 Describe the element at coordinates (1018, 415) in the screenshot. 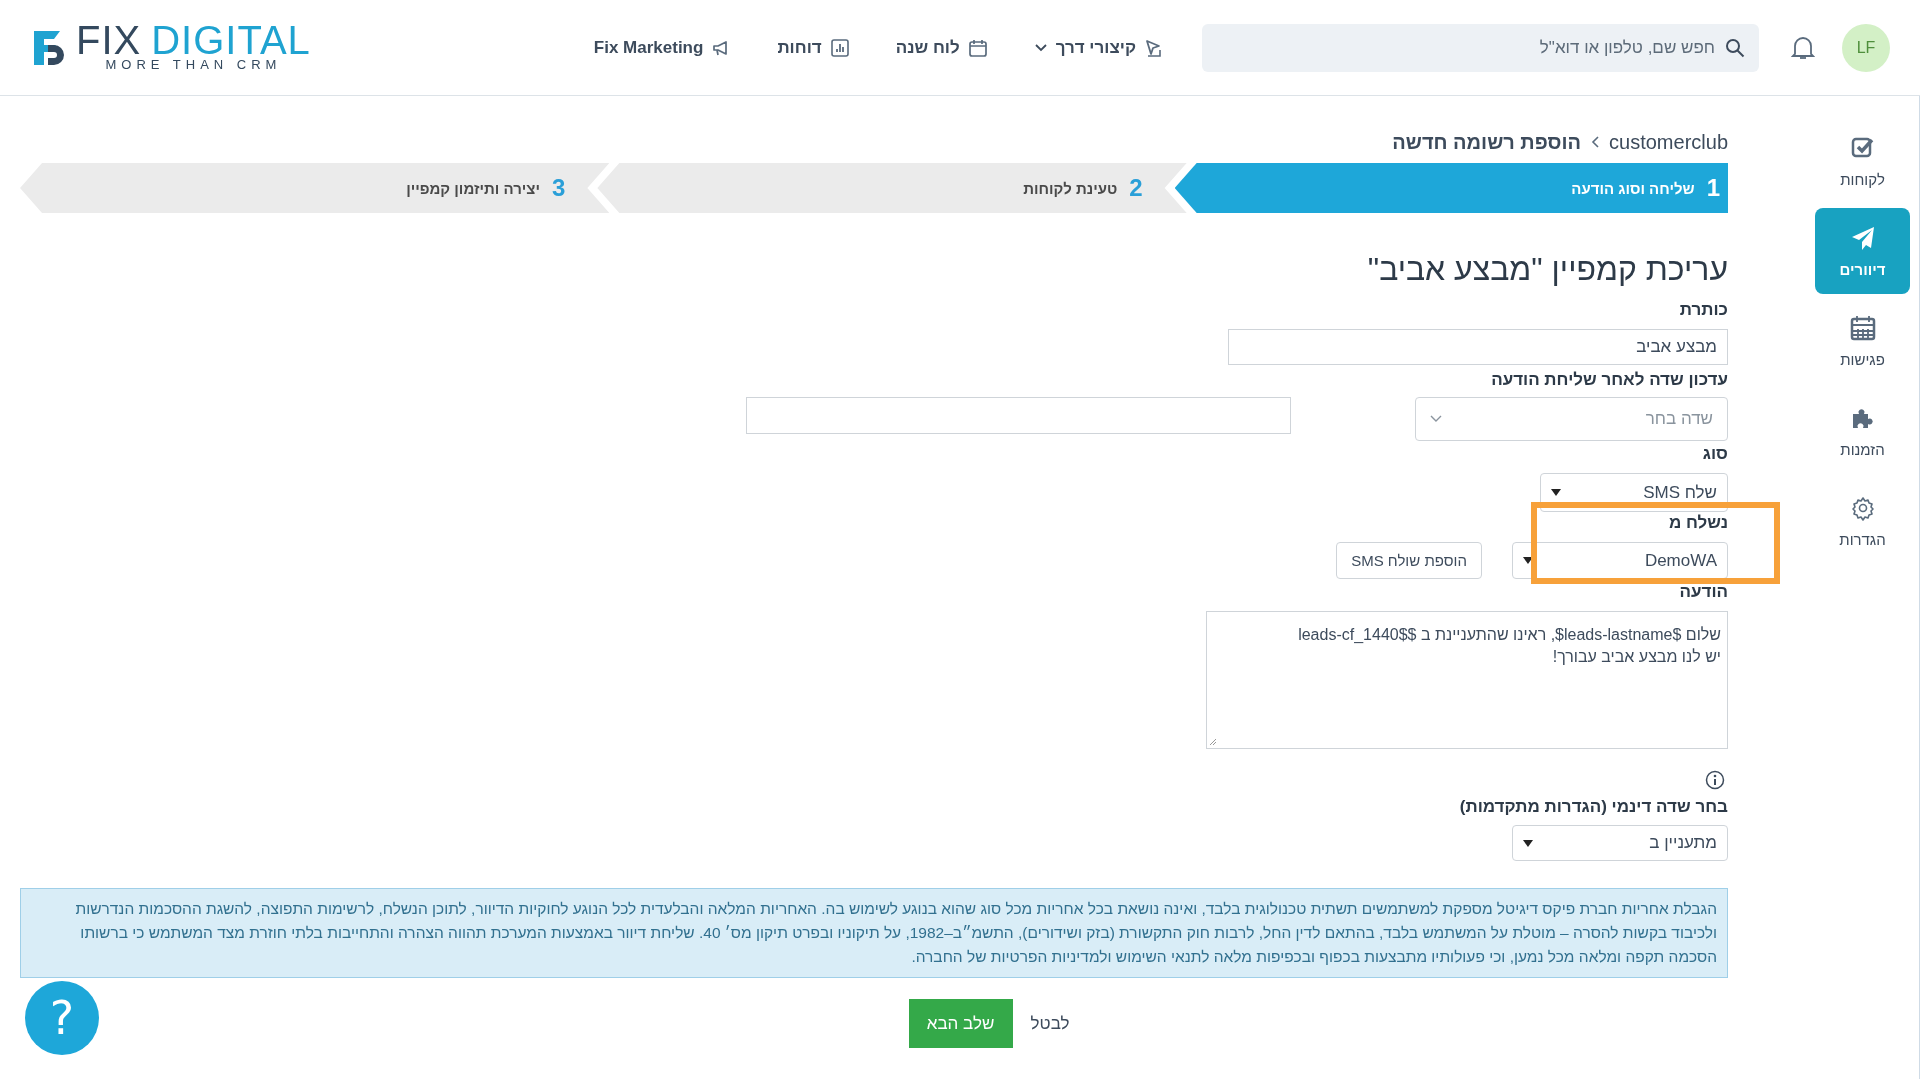

I see `text-field` at that location.